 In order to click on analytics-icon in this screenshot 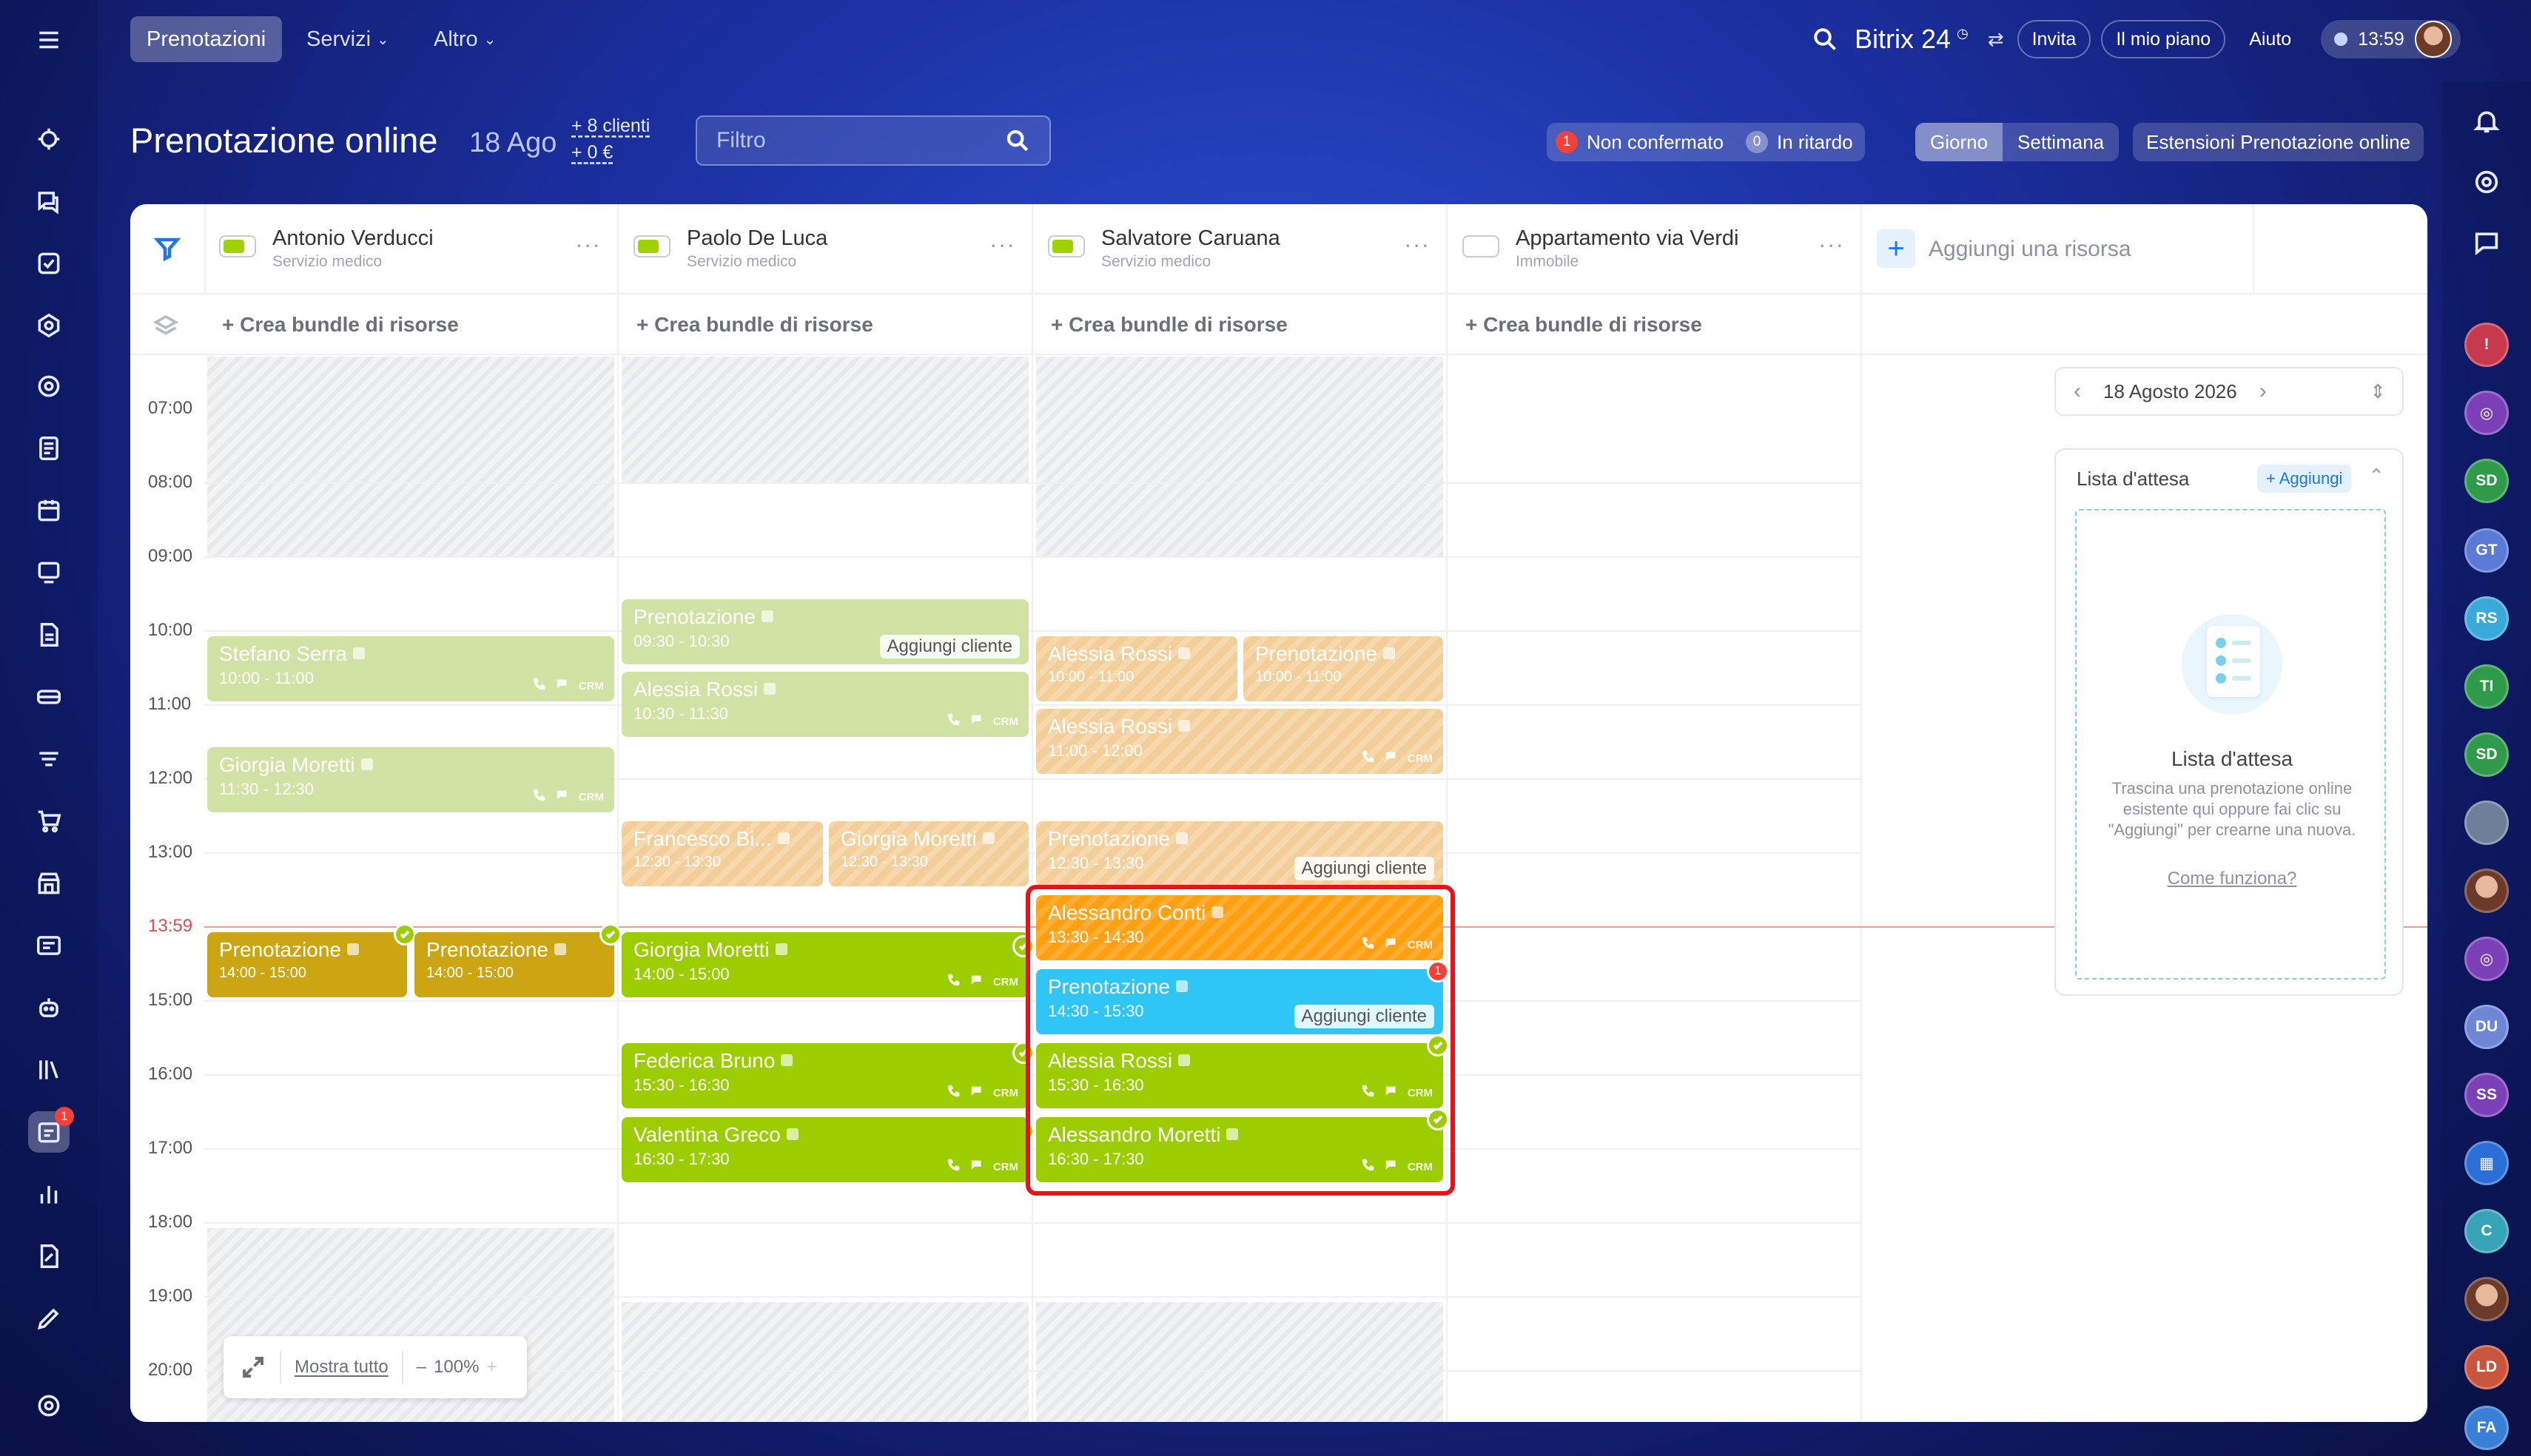, I will do `click(49, 1194)`.